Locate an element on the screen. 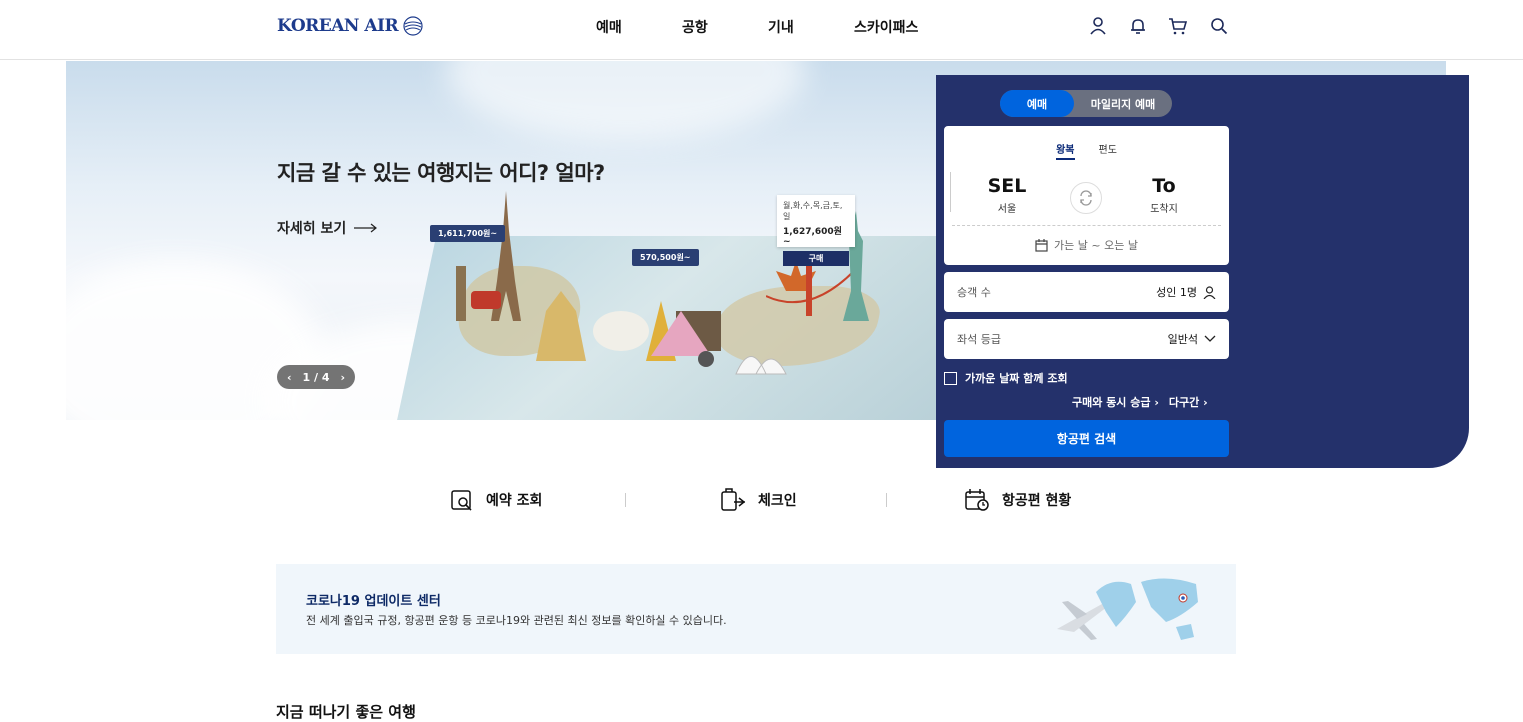  quick-menu-check-in: 체크인 is located at coordinates (758, 500).